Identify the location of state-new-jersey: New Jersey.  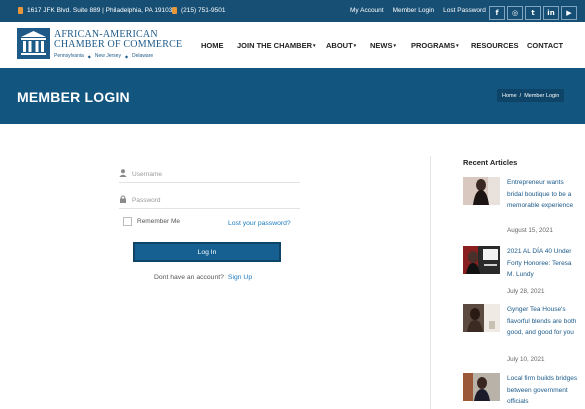
(107, 56).